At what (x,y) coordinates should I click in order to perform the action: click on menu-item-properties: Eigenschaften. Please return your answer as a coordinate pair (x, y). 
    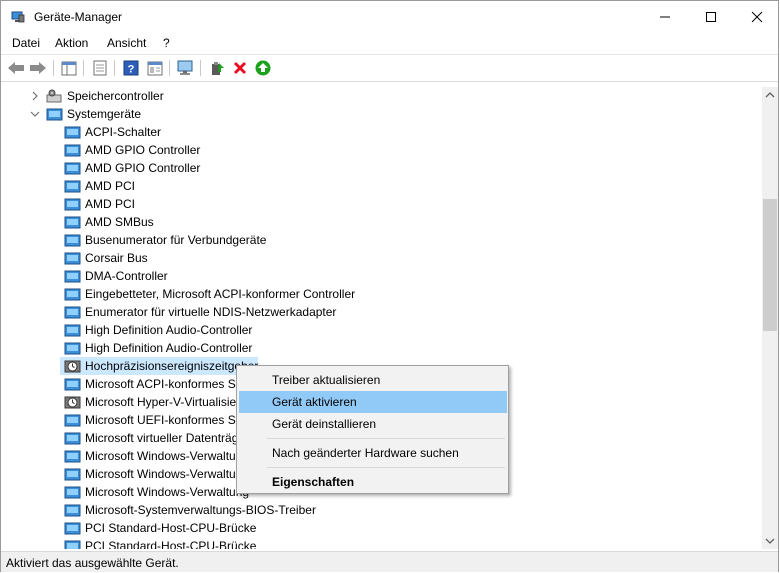
    Looking at the image, I should click on (373, 482).